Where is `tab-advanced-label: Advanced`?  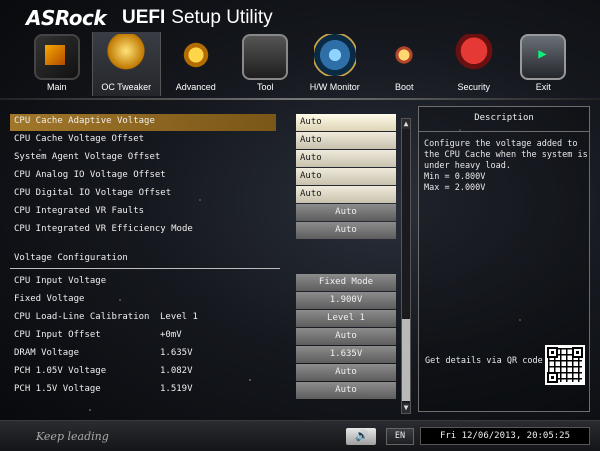
tab-advanced-label: Advanced is located at coordinates (195, 87).